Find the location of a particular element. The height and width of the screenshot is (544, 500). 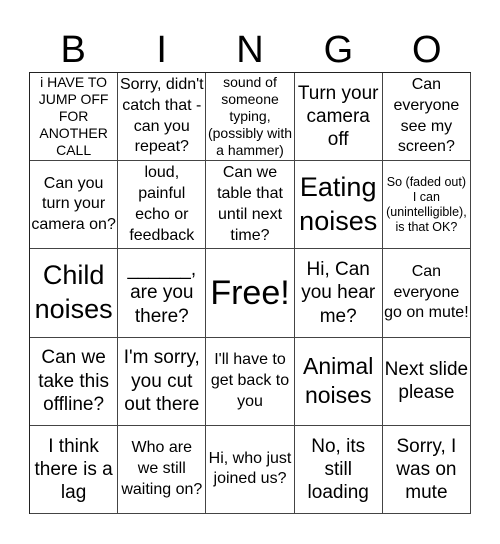

header-letter-n: N is located at coordinates (250, 50).